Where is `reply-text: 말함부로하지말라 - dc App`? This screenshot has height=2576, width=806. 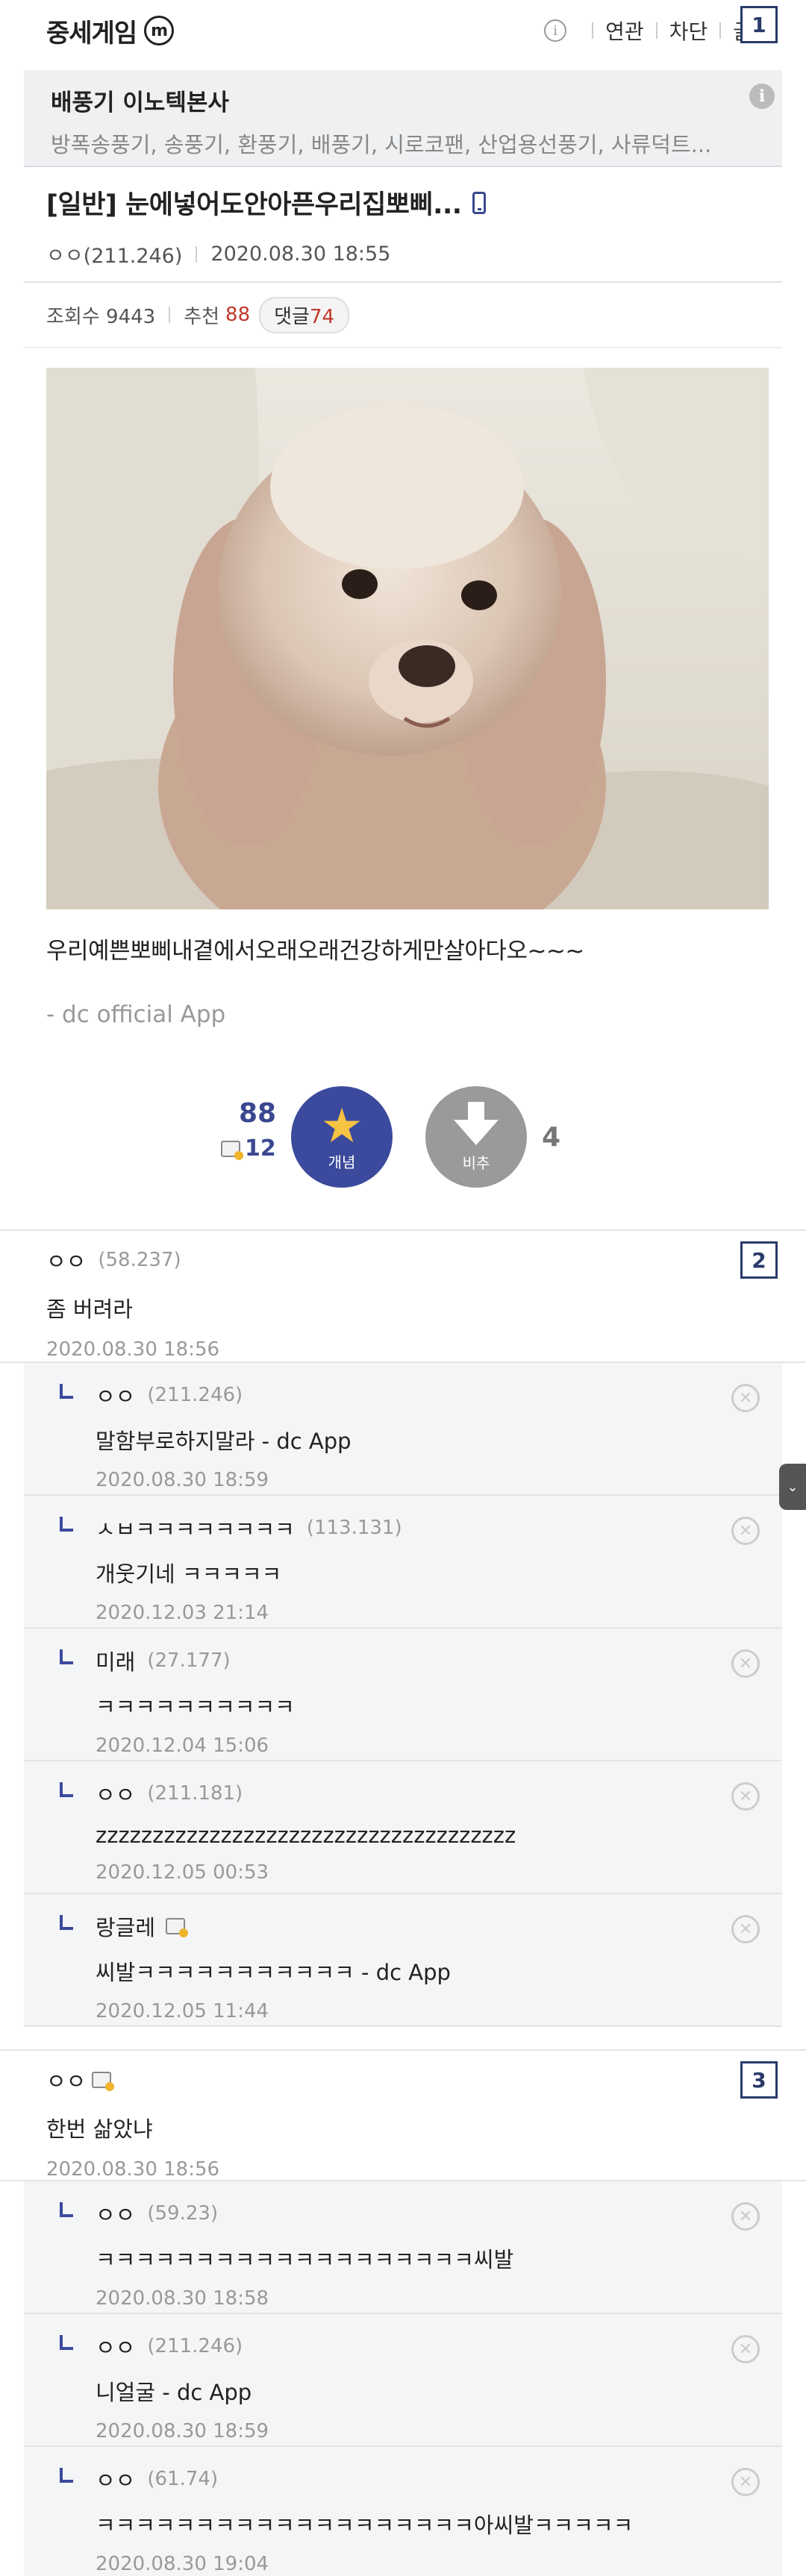 reply-text: 말함부로하지말라 - dc App is located at coordinates (224, 1441).